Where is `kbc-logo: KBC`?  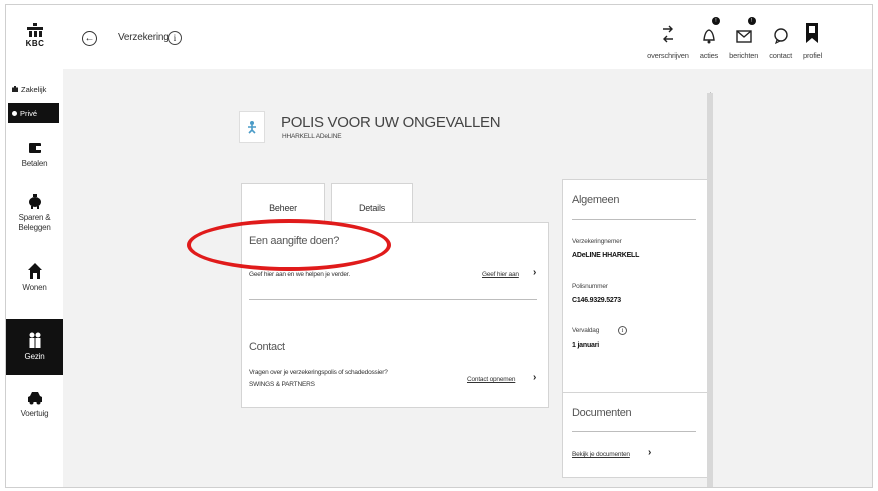 kbc-logo: KBC is located at coordinates (35, 35).